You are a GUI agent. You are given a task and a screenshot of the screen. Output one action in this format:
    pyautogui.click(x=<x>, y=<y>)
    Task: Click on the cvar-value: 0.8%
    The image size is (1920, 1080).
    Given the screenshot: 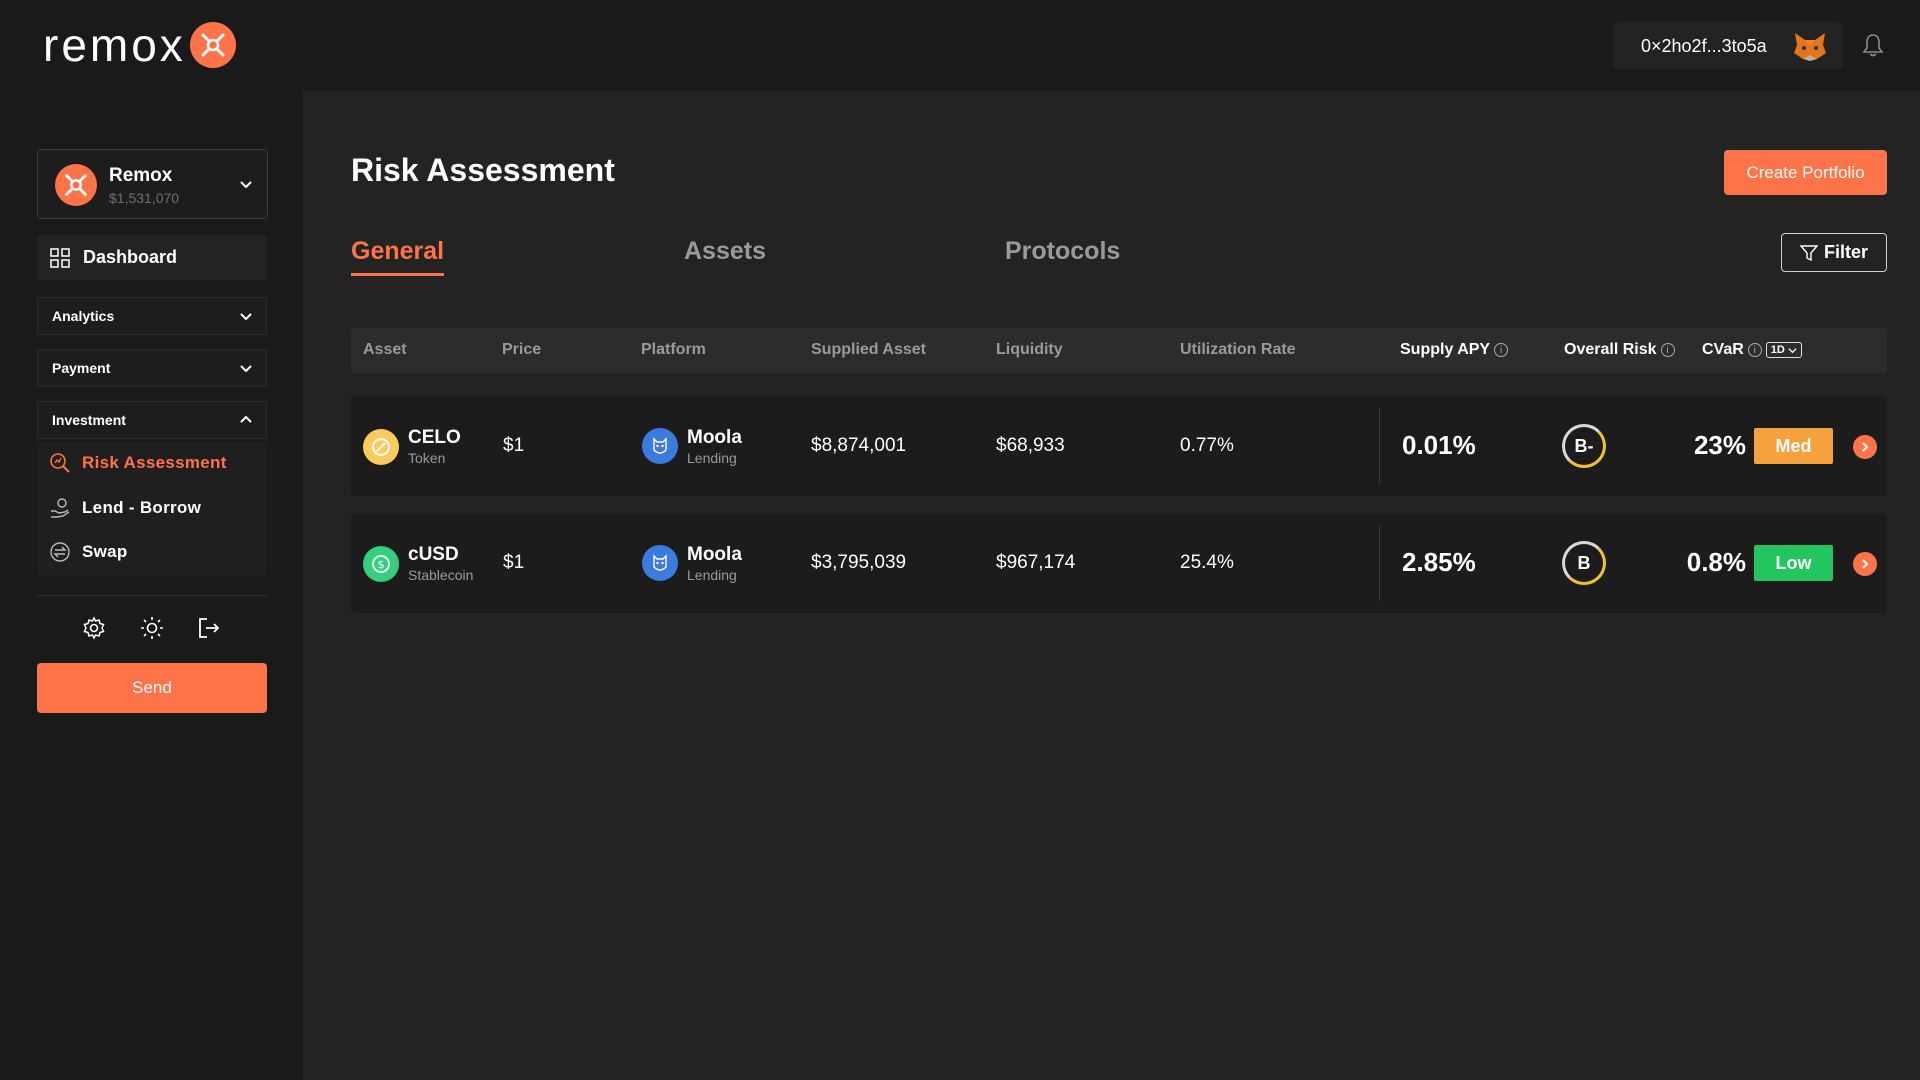 What is the action you would take?
    pyautogui.click(x=1716, y=562)
    